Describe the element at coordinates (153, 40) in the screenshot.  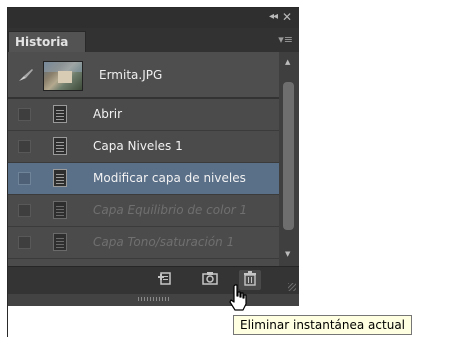
I see `panel-tabbar: Historia ▾≡` at that location.